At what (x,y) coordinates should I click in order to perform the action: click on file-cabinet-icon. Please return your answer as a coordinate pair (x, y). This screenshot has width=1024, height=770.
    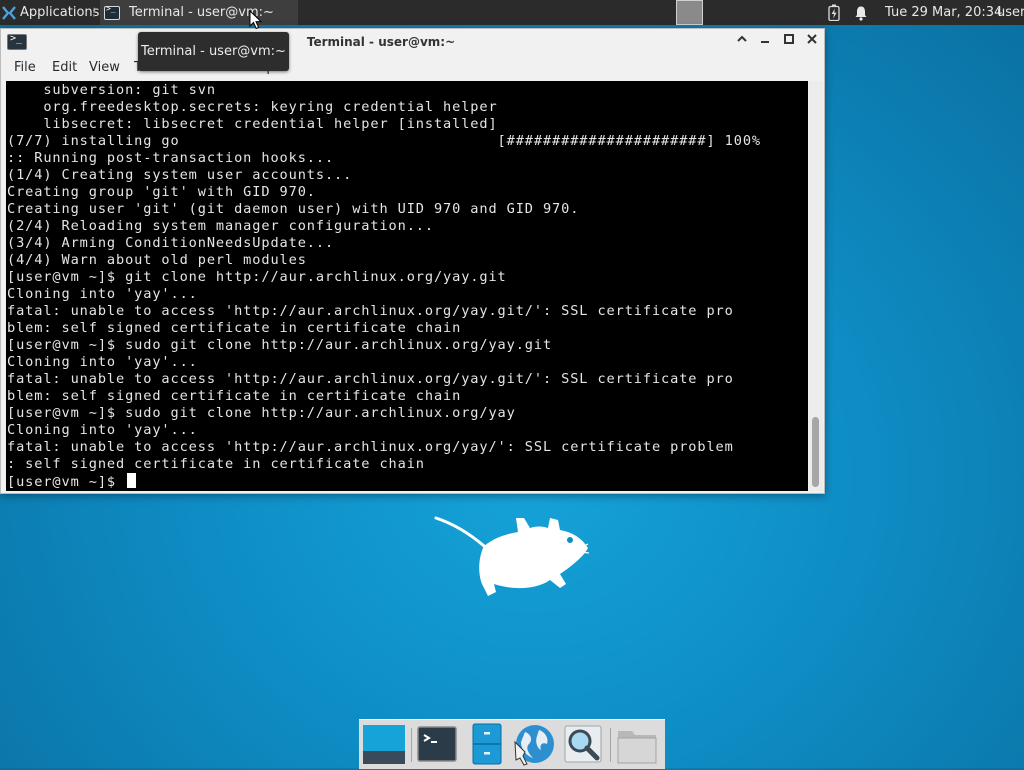
    Looking at the image, I should click on (487, 744).